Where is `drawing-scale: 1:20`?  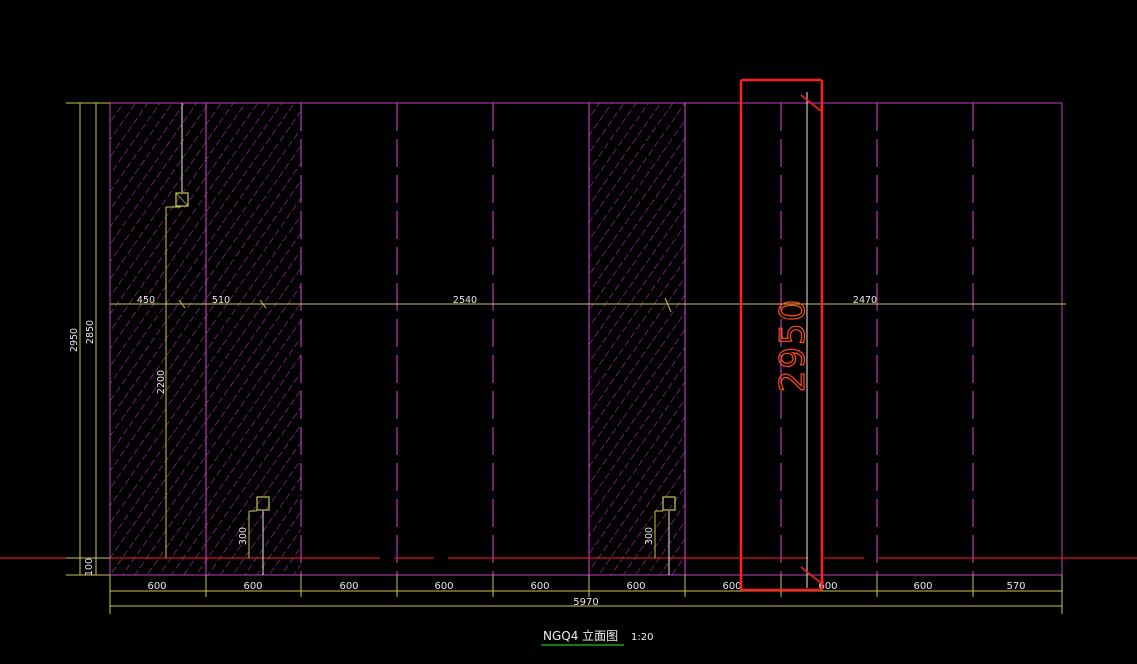
drawing-scale: 1:20 is located at coordinates (642, 637).